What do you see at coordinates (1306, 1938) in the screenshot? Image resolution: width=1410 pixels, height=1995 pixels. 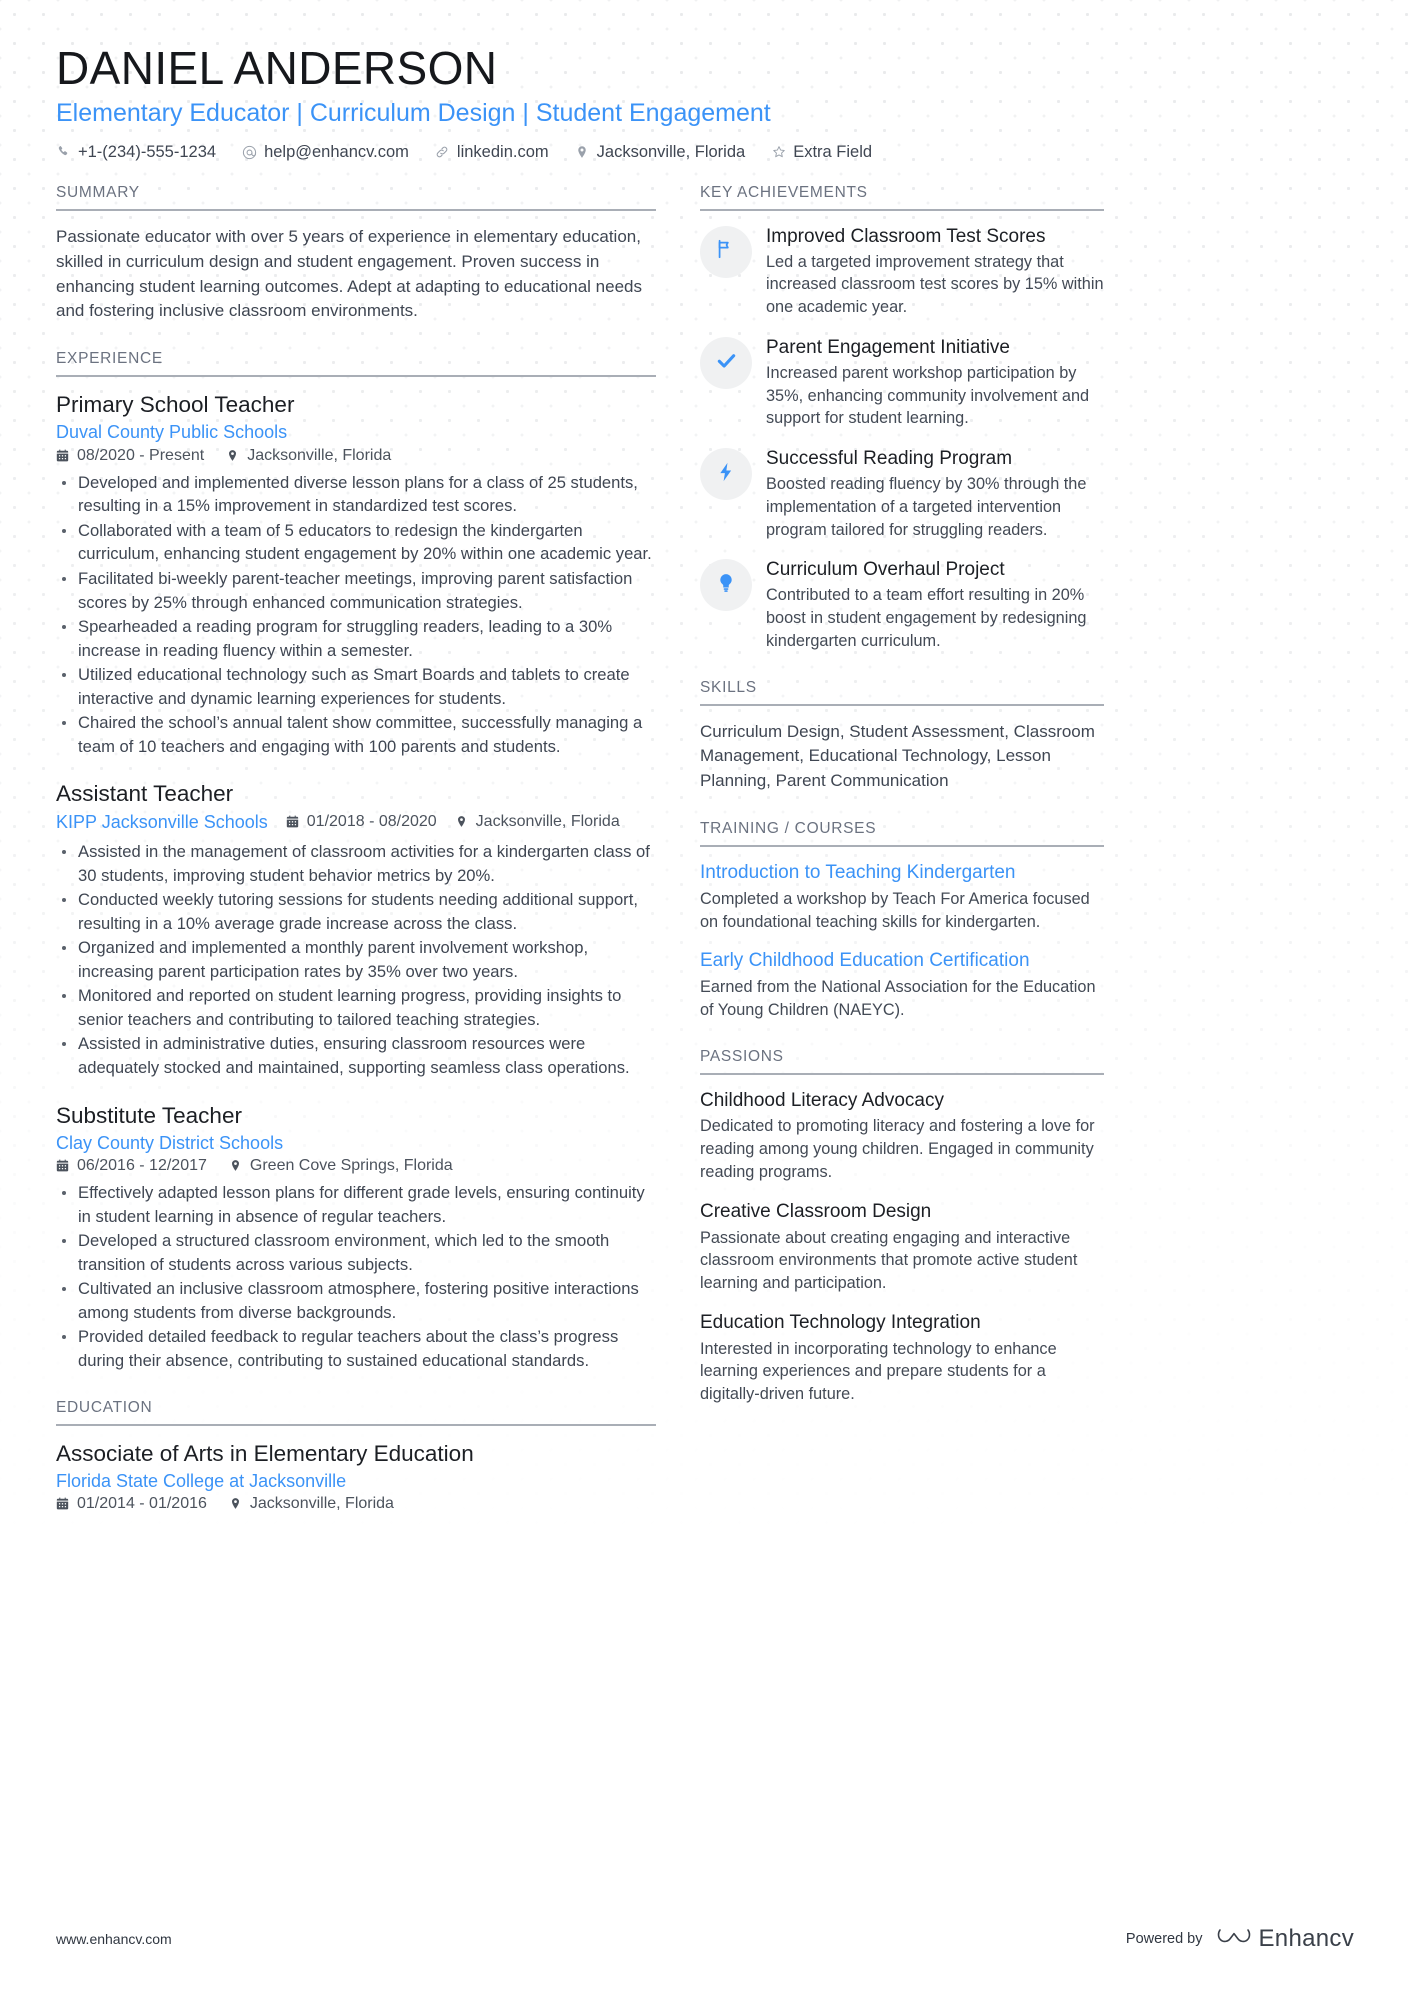 I see `enhancv-wordmark: Enhancv` at bounding box center [1306, 1938].